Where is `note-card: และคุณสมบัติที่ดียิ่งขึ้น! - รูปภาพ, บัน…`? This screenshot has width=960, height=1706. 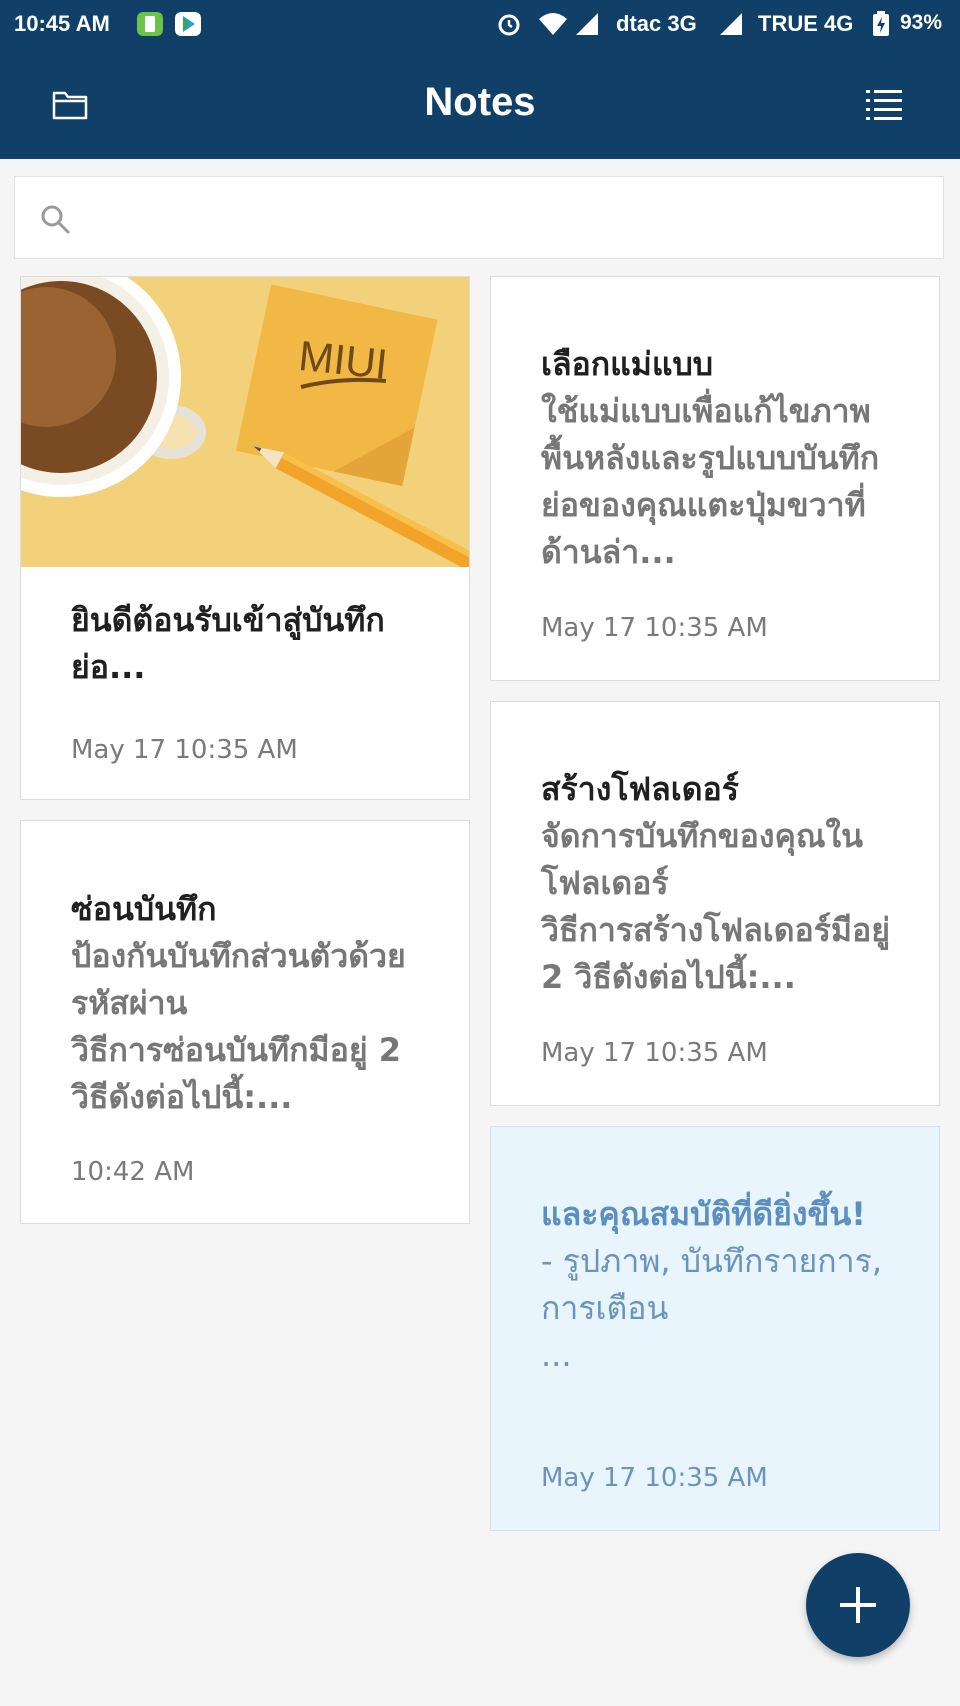 note-card: และคุณสมบัติที่ดียิ่งขึ้น! - รูปภาพ, บัน… is located at coordinates (715, 1328).